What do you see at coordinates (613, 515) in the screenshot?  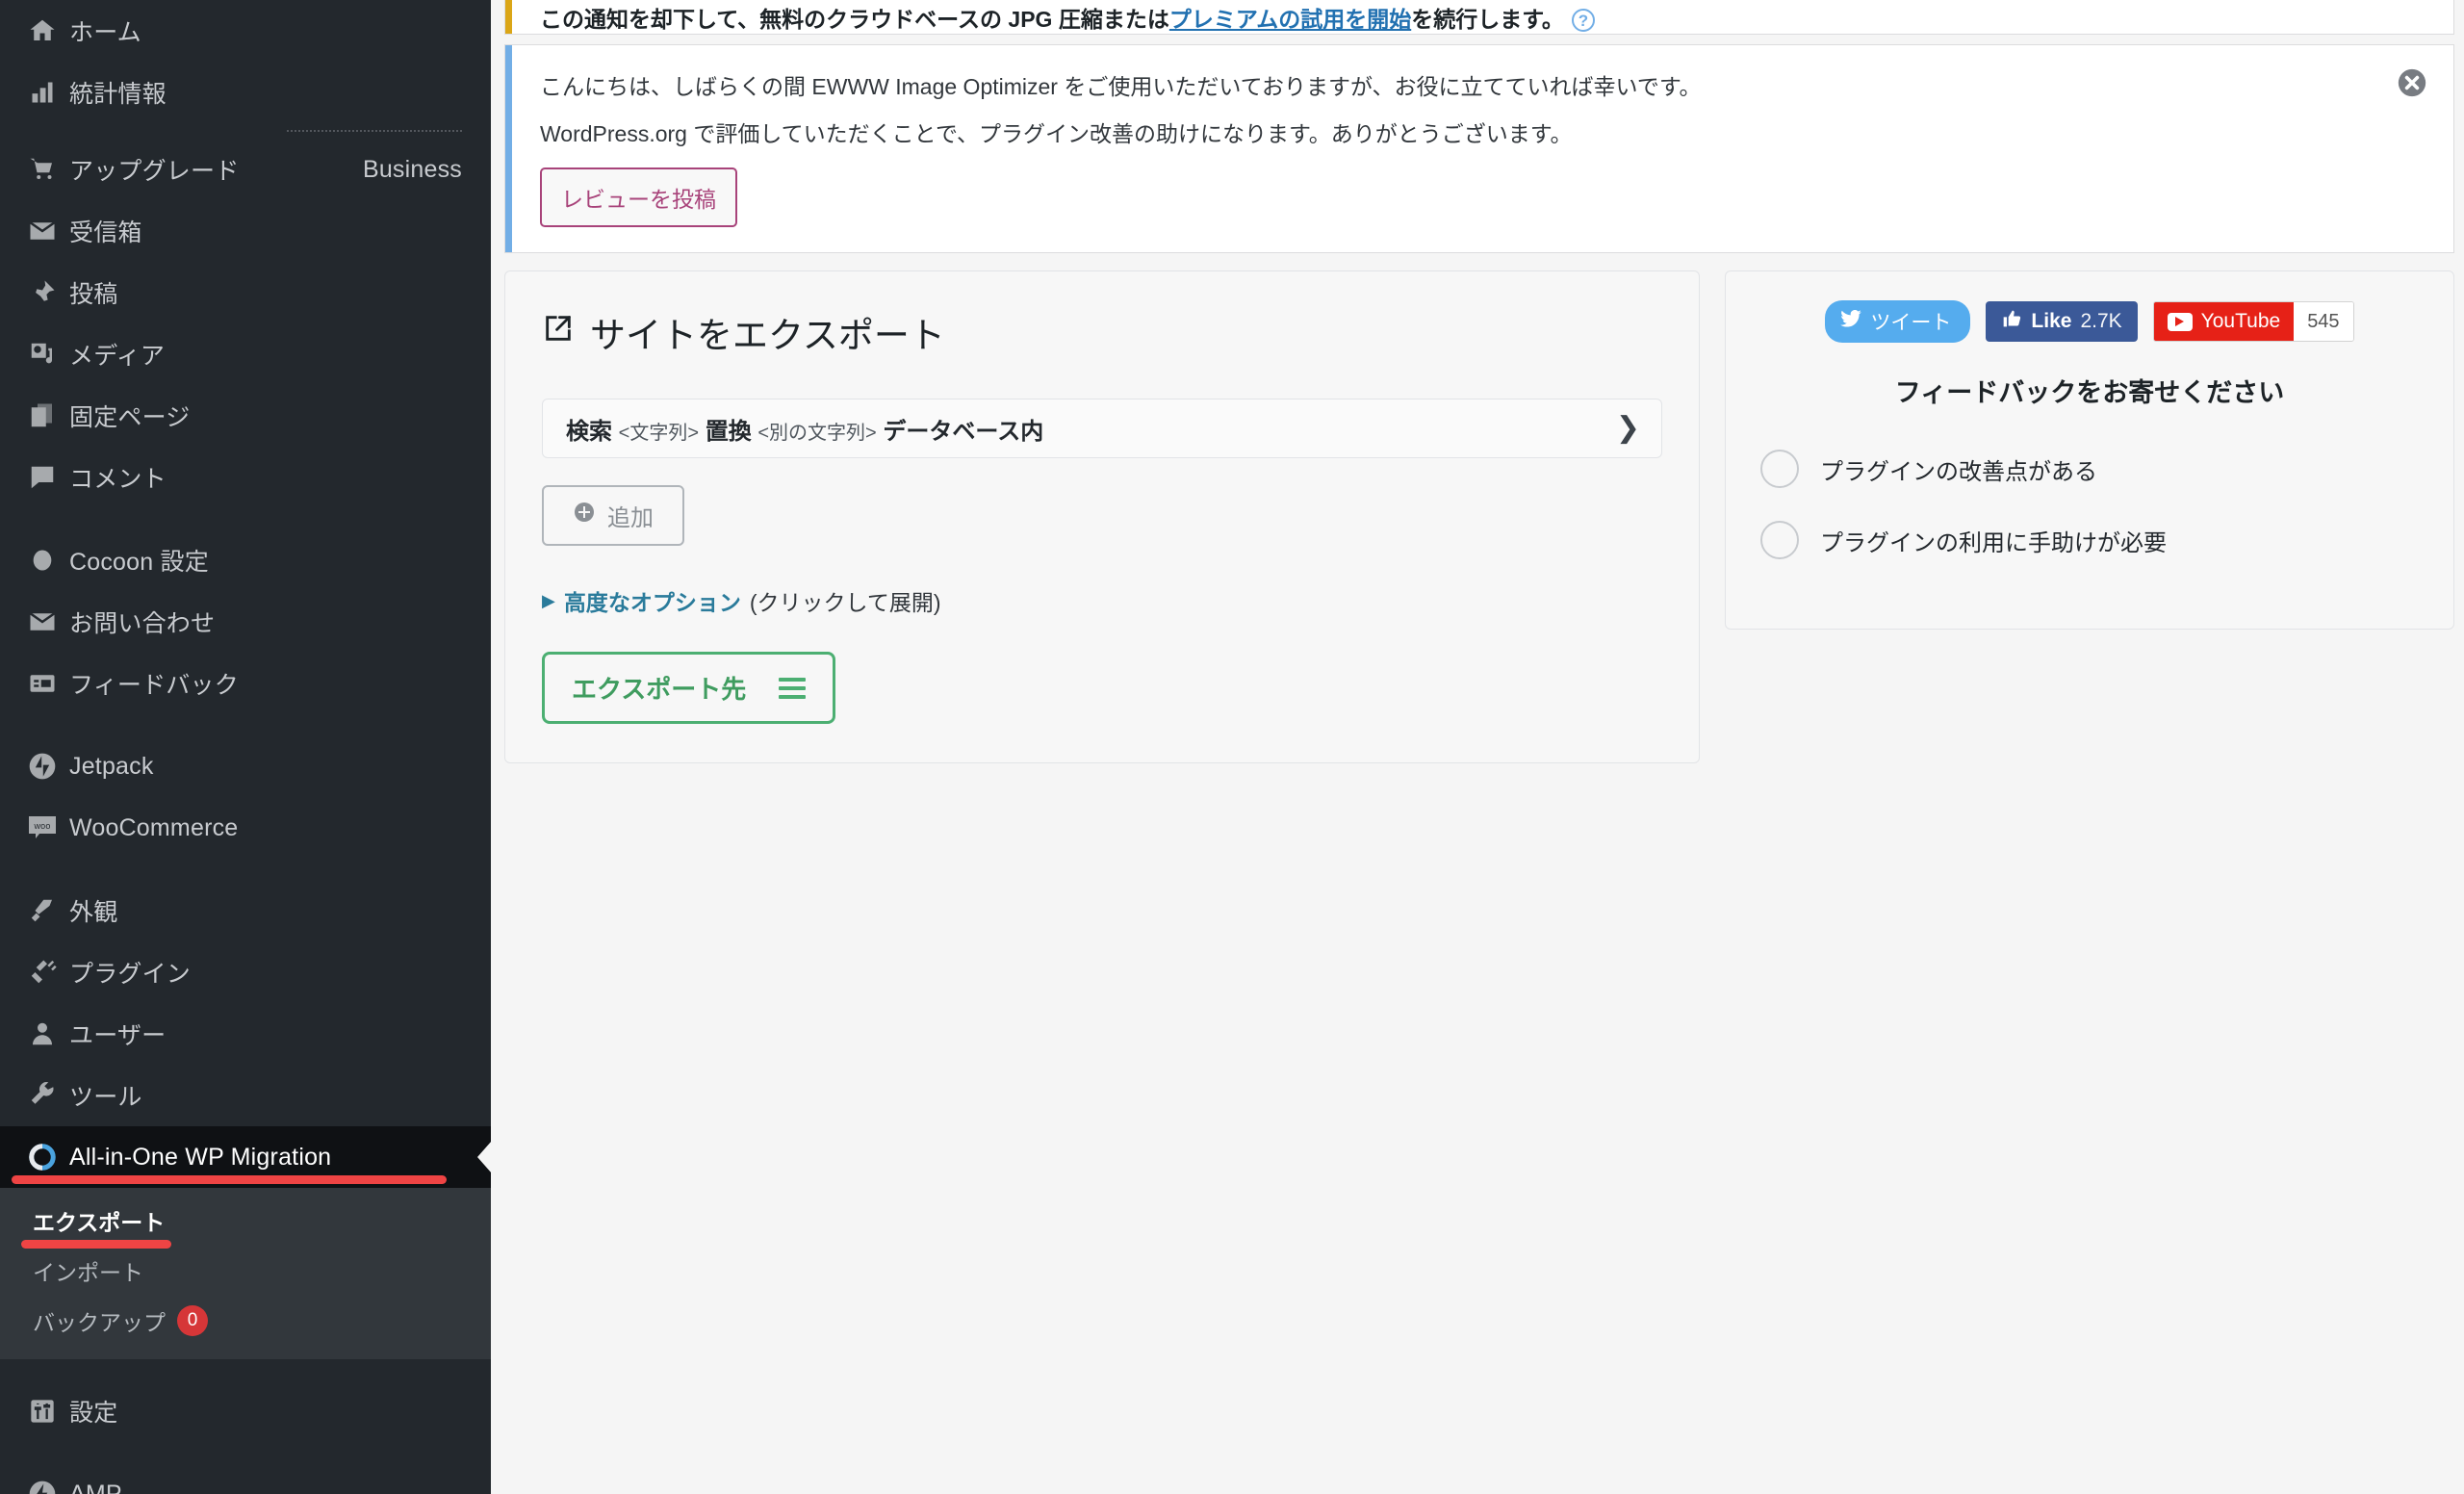 I see `add-rule-button: 追加` at bounding box center [613, 515].